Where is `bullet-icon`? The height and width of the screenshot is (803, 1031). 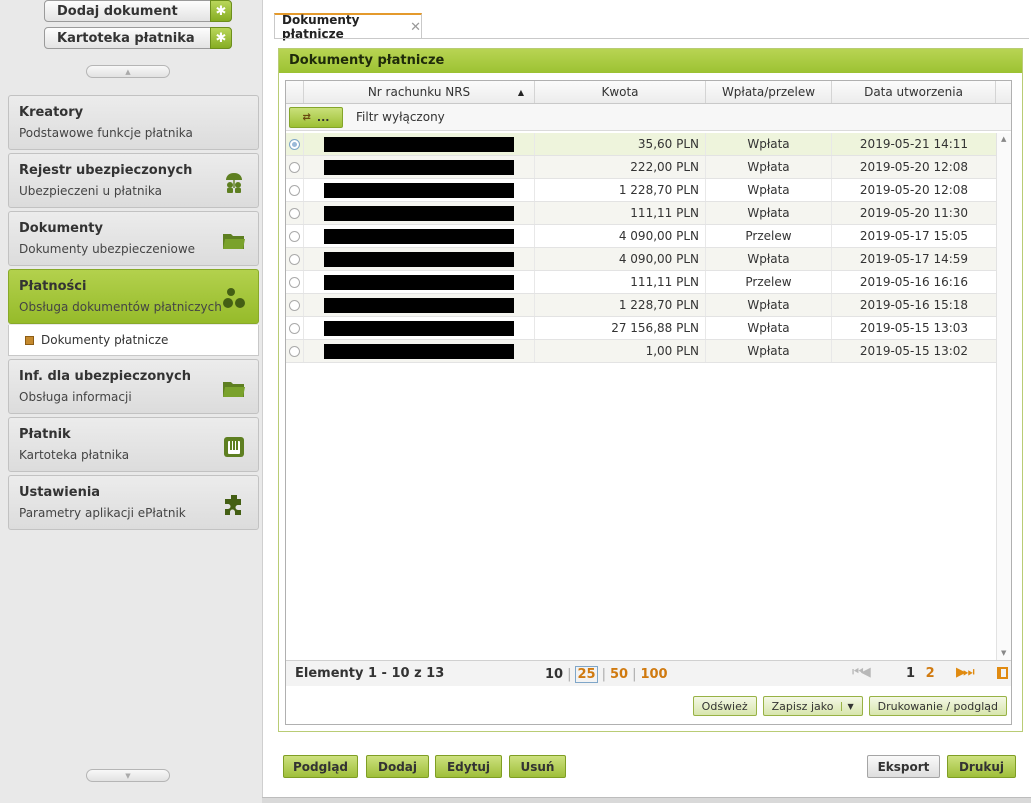 bullet-icon is located at coordinates (29, 340).